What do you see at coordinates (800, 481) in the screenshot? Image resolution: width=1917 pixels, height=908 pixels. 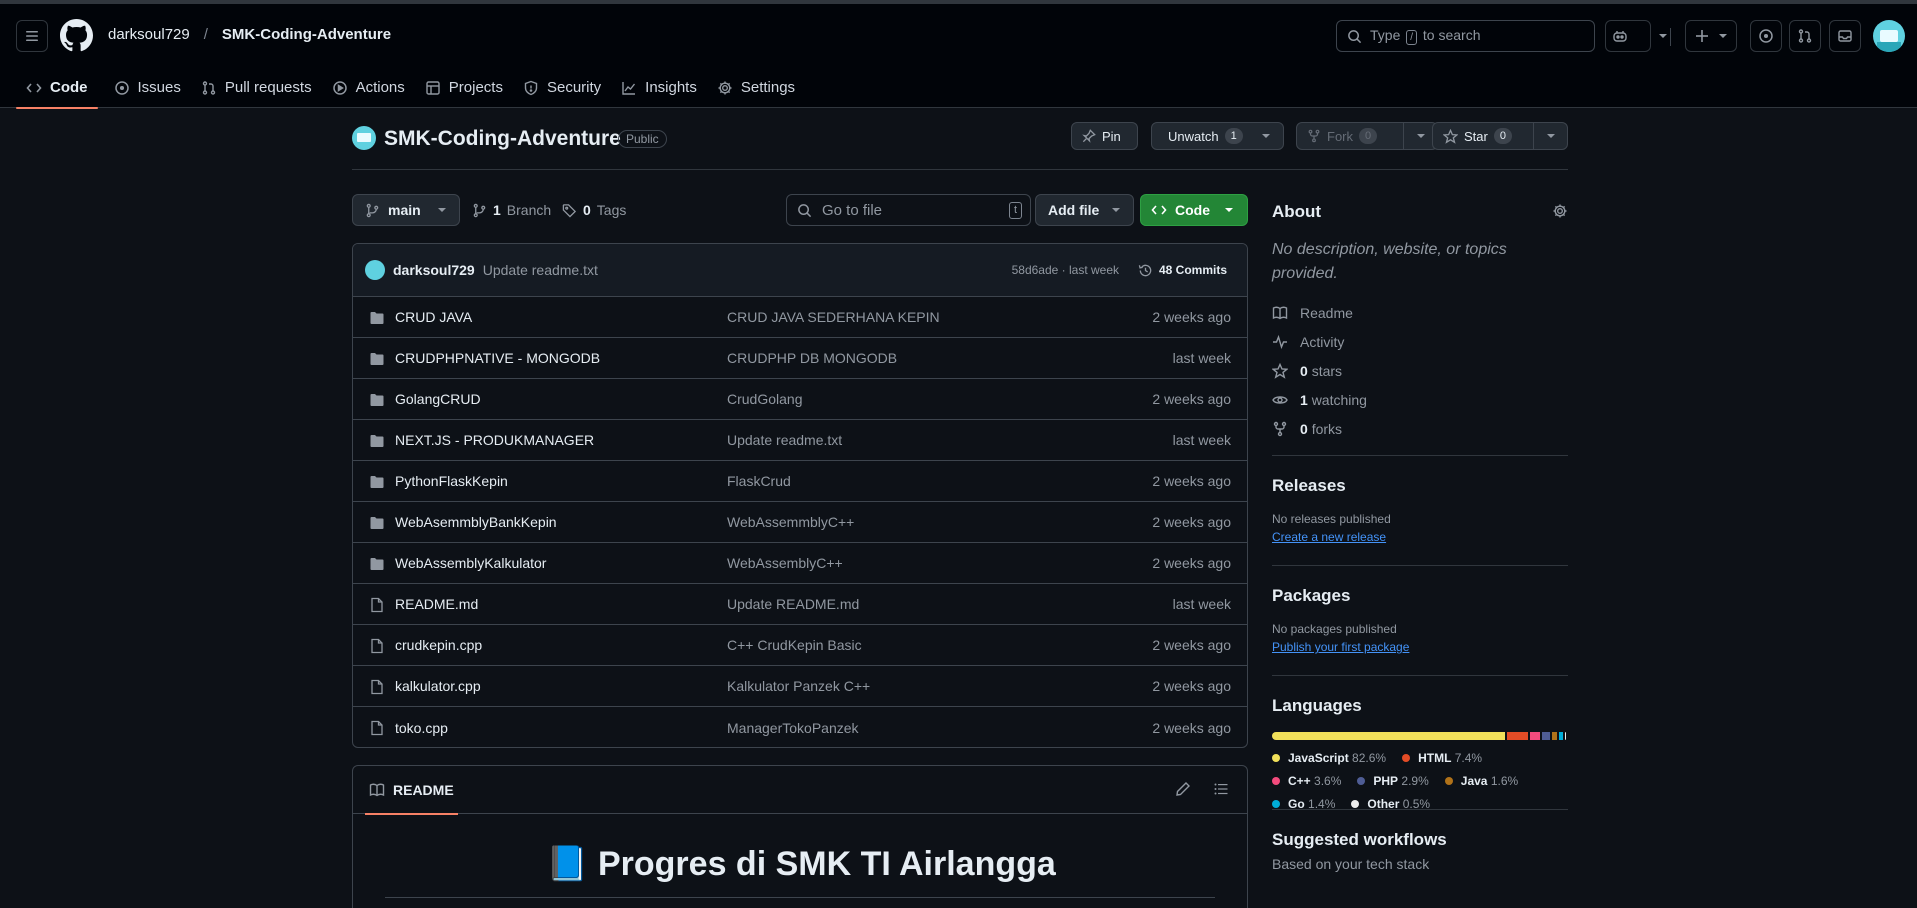 I see `file-row: PythonFlaskKepin FlaskCrud 2 weeks ago` at bounding box center [800, 481].